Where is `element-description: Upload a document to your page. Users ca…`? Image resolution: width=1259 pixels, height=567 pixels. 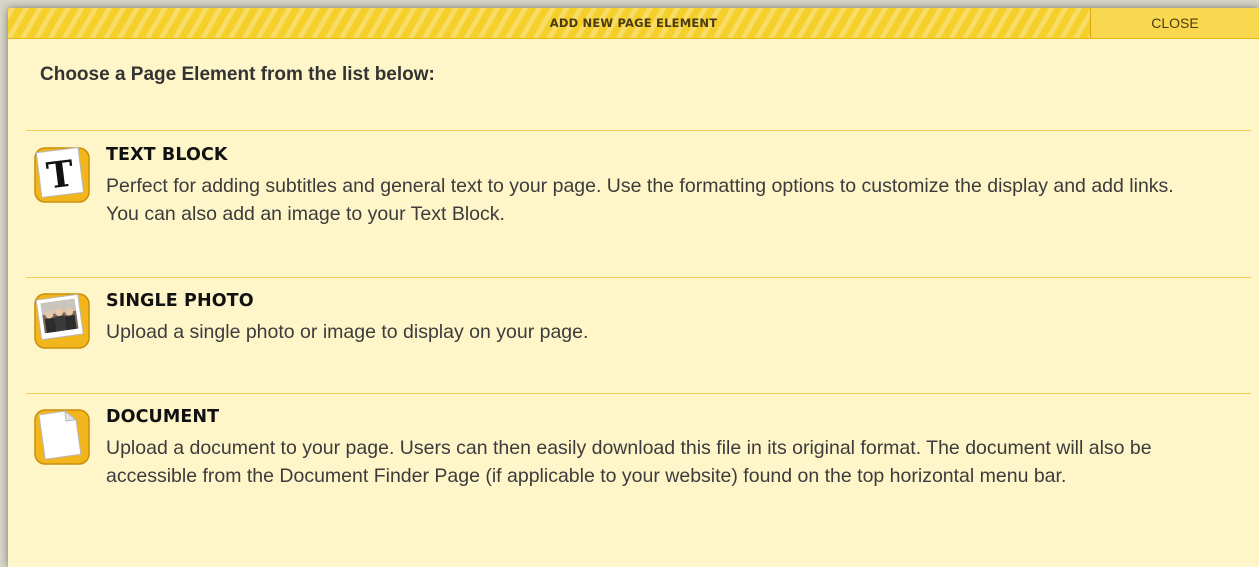
element-description: Upload a document to your page. Users ca… is located at coordinates (629, 462).